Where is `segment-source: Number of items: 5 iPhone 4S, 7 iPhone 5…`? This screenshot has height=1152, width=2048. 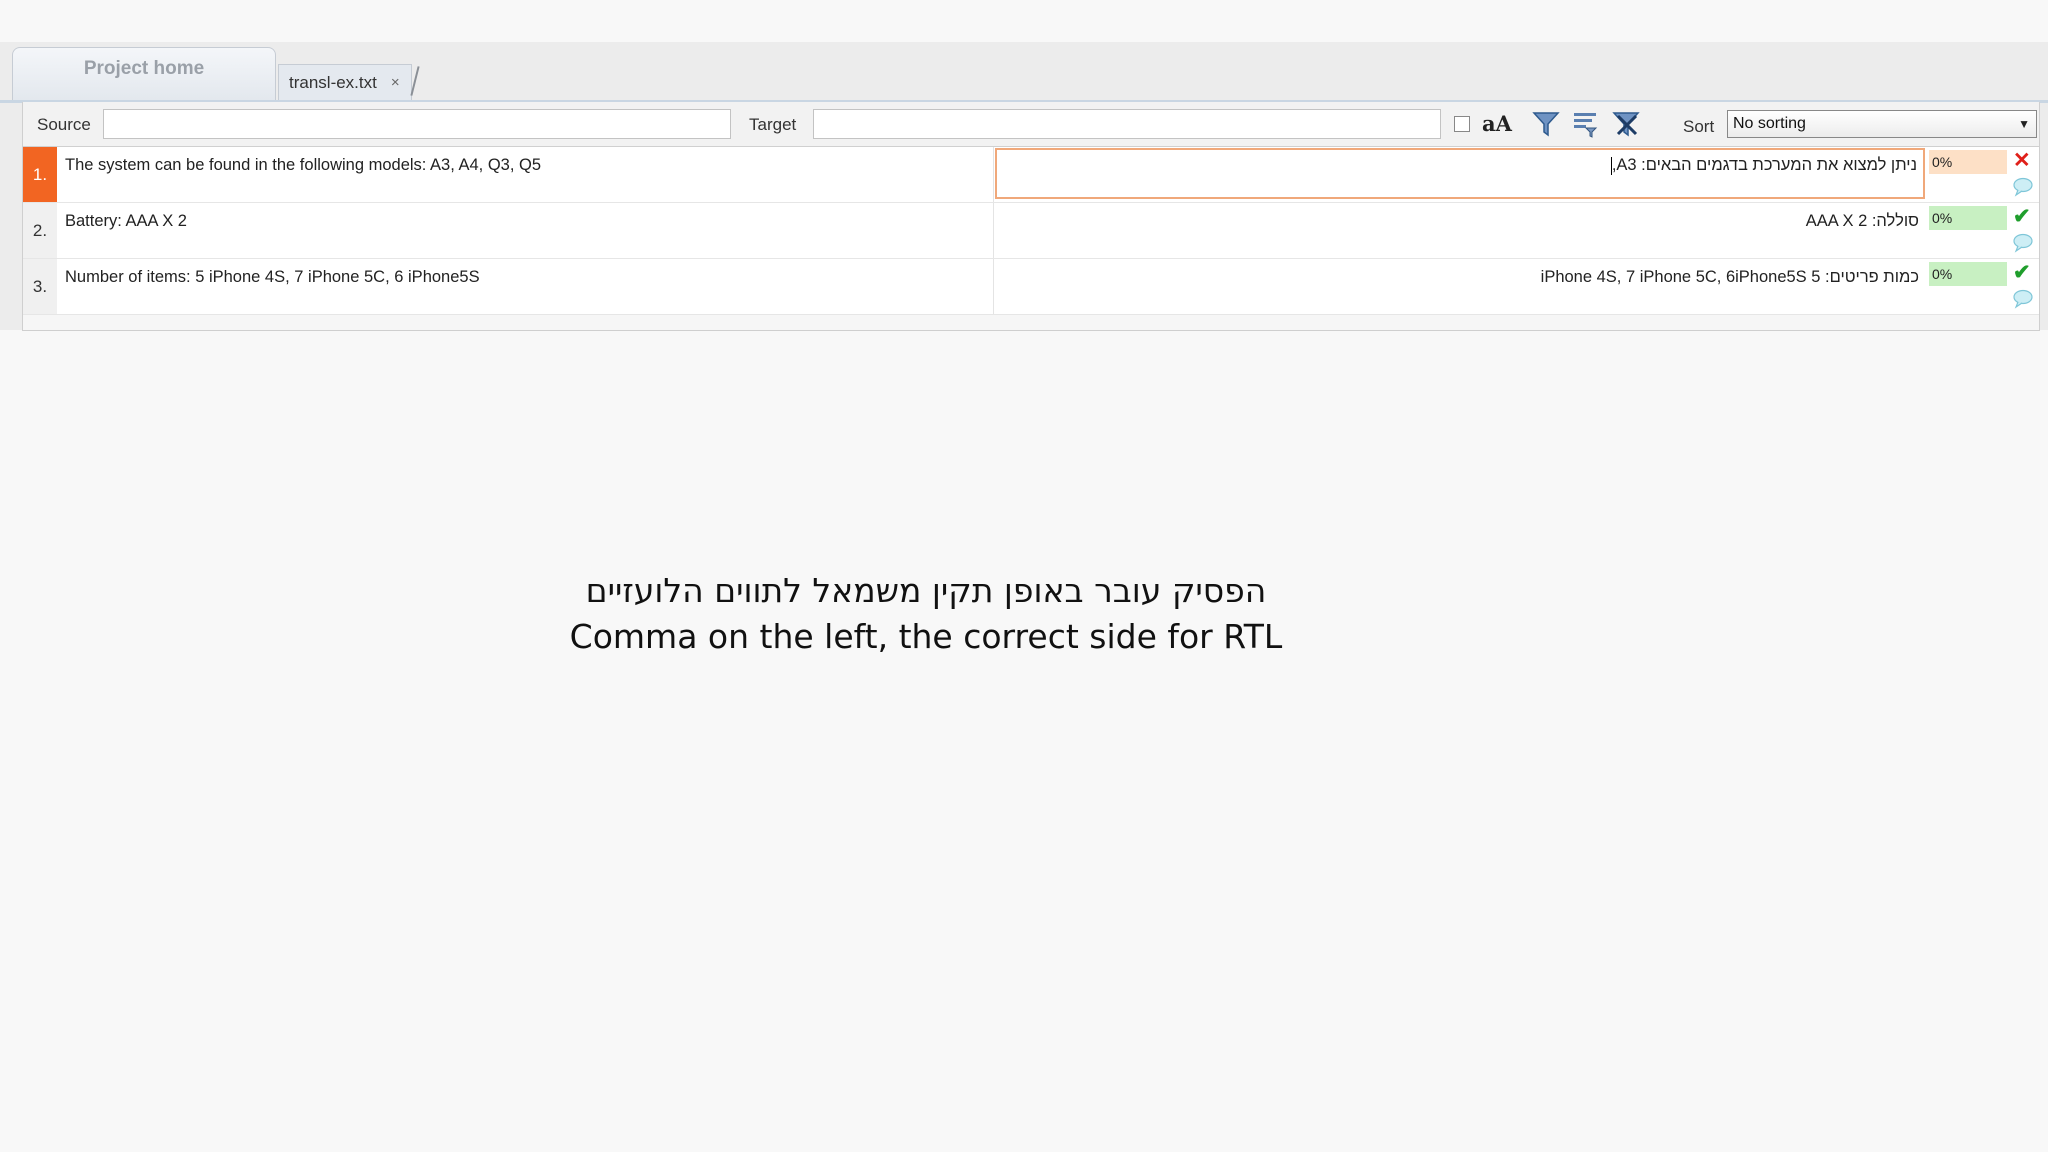 segment-source: Number of items: 5 iPhone 4S, 7 iPhone 5… is located at coordinates (272, 277).